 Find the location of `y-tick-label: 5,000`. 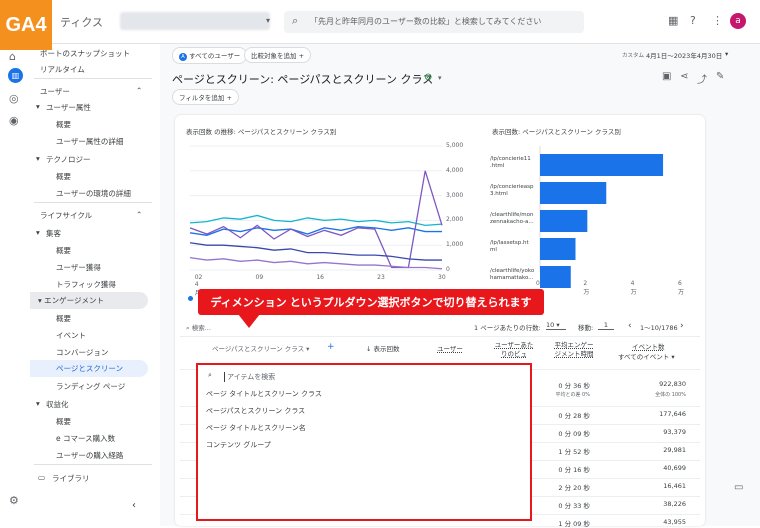

y-tick-label: 5,000 is located at coordinates (455, 145).